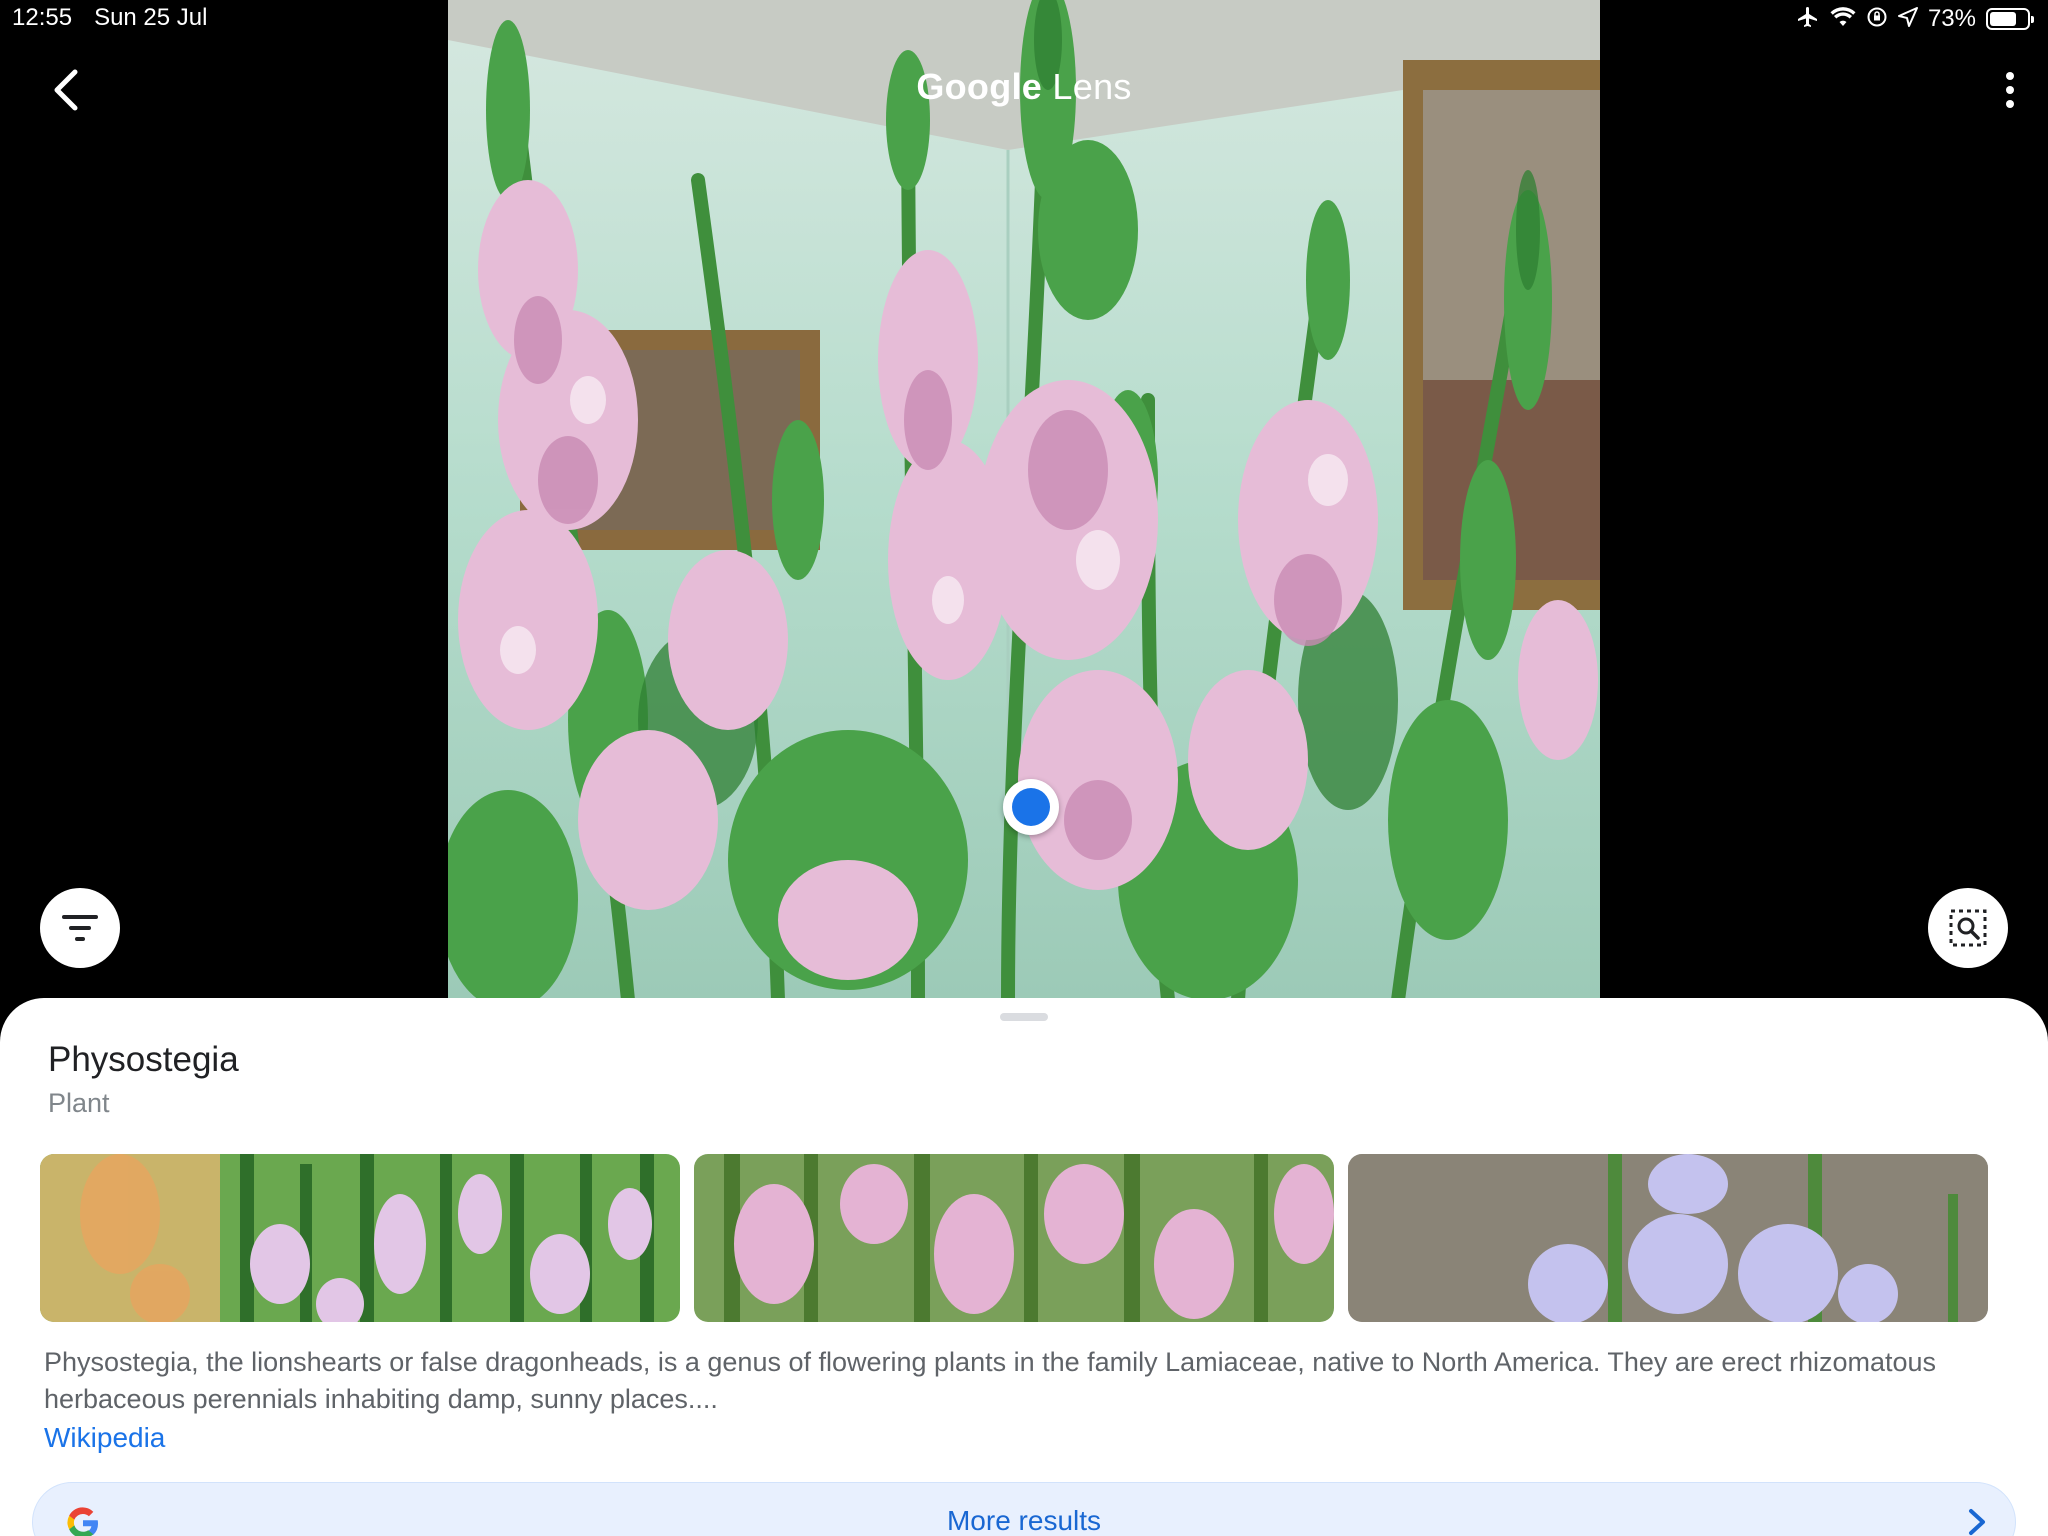  I want to click on status-right: 73%, so click(1915, 19).